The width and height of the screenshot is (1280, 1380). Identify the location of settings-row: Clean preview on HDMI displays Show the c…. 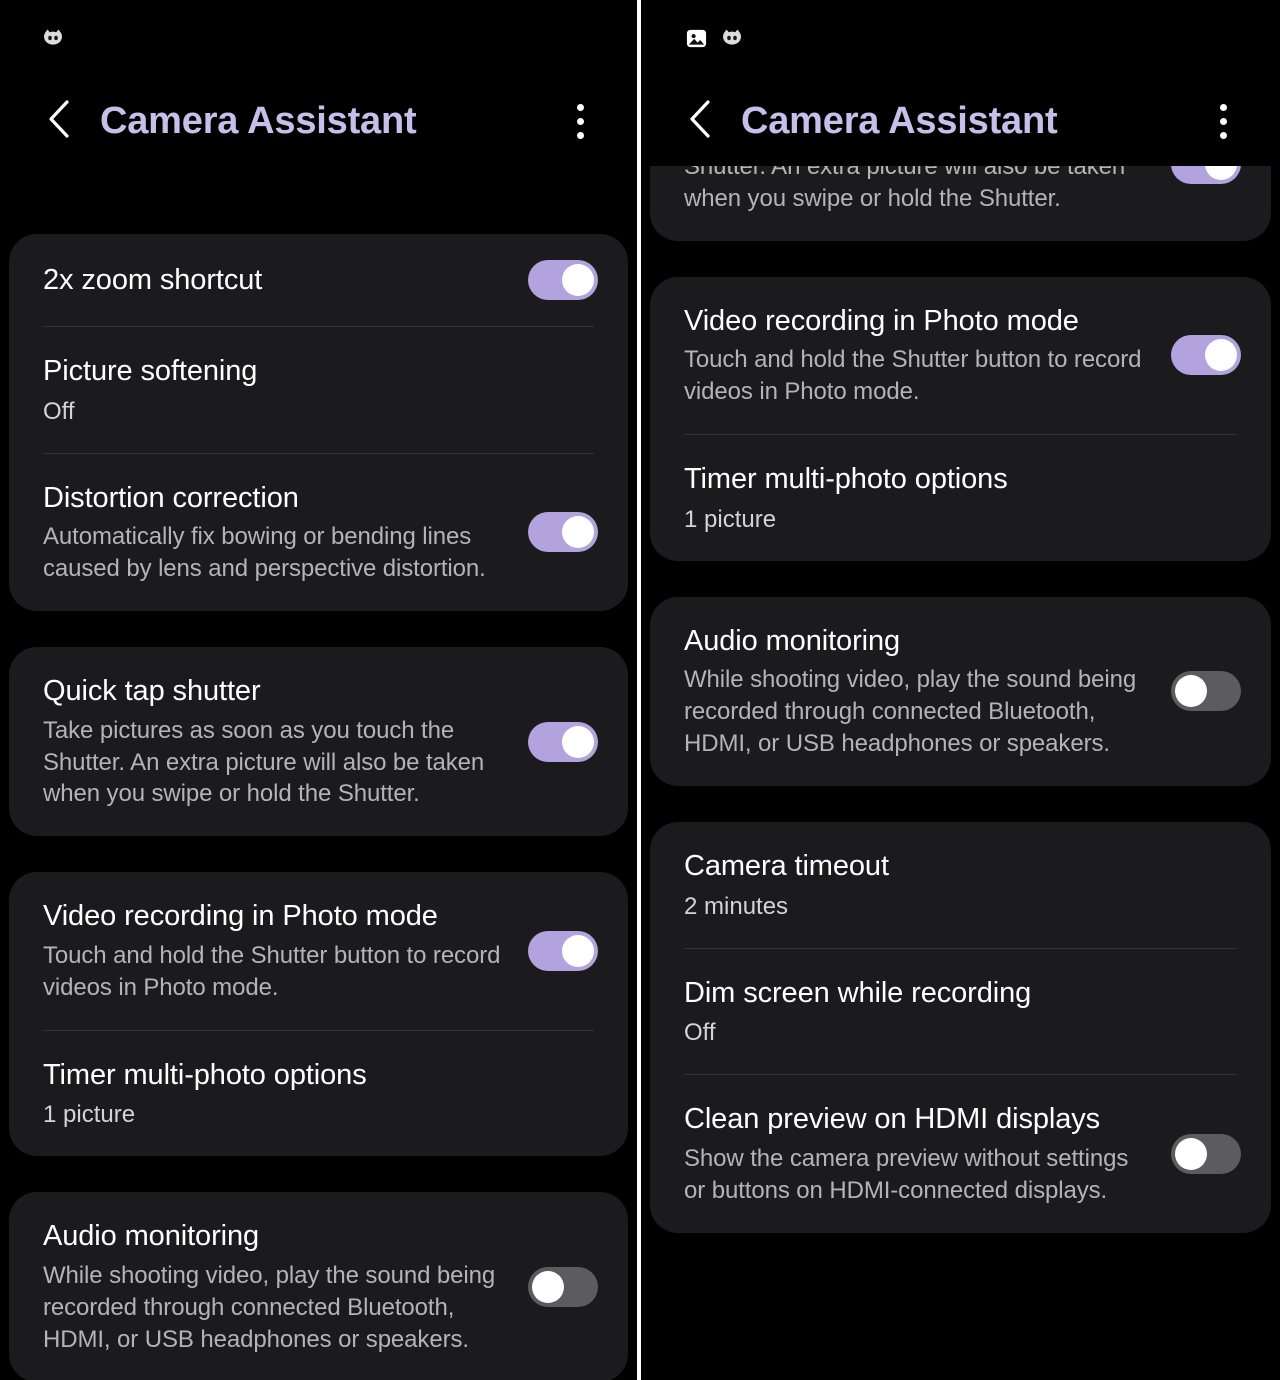
(960, 1153).